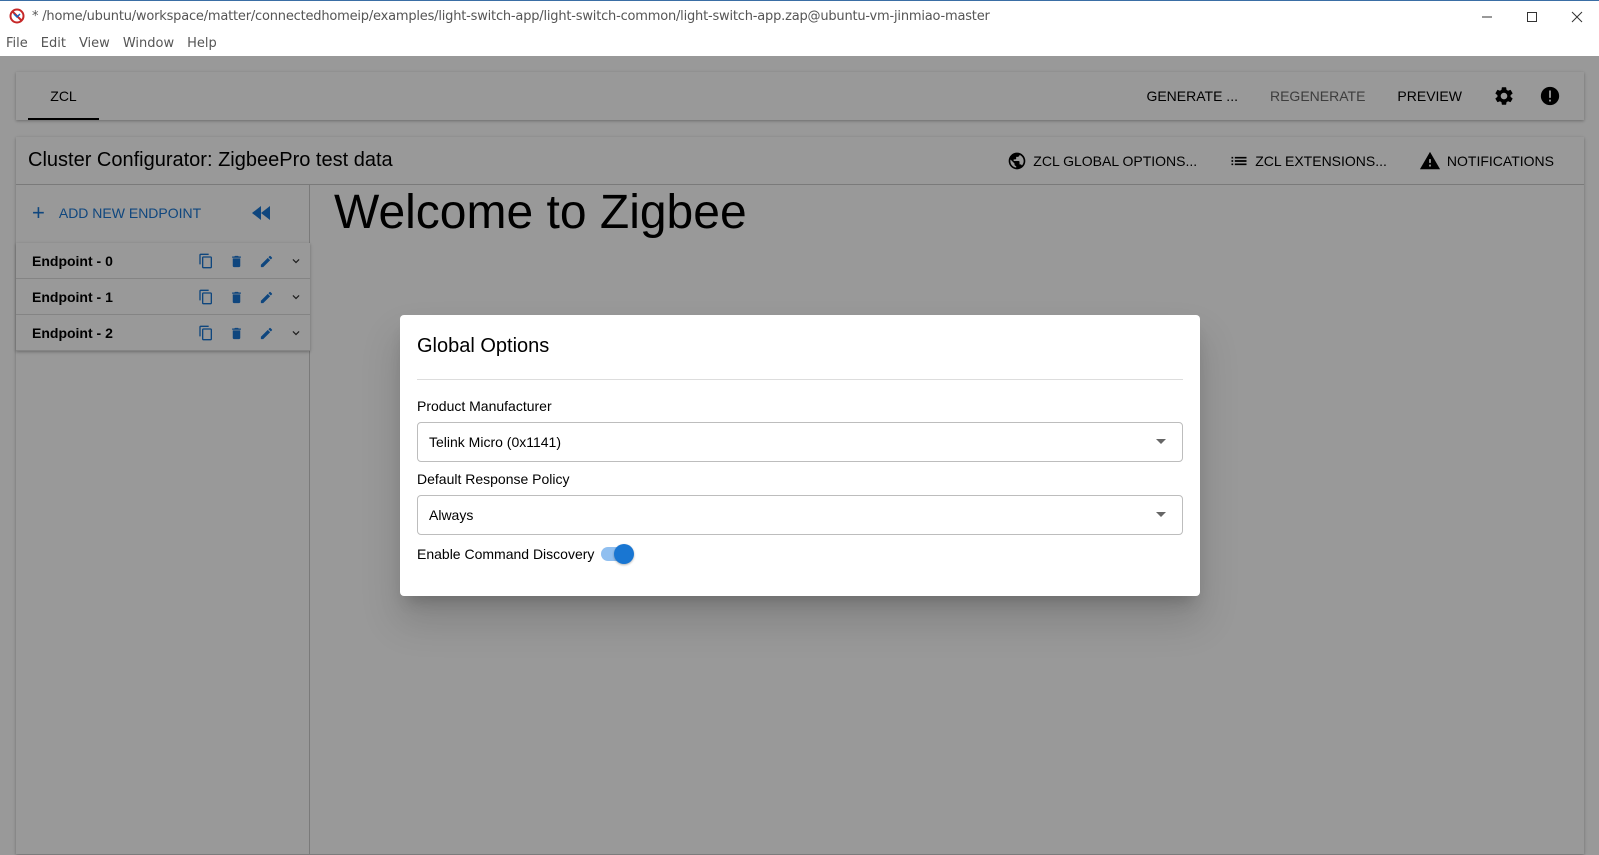 This screenshot has height=855, width=1599. What do you see at coordinates (1531, 16) in the screenshot?
I see `maximize-button` at bounding box center [1531, 16].